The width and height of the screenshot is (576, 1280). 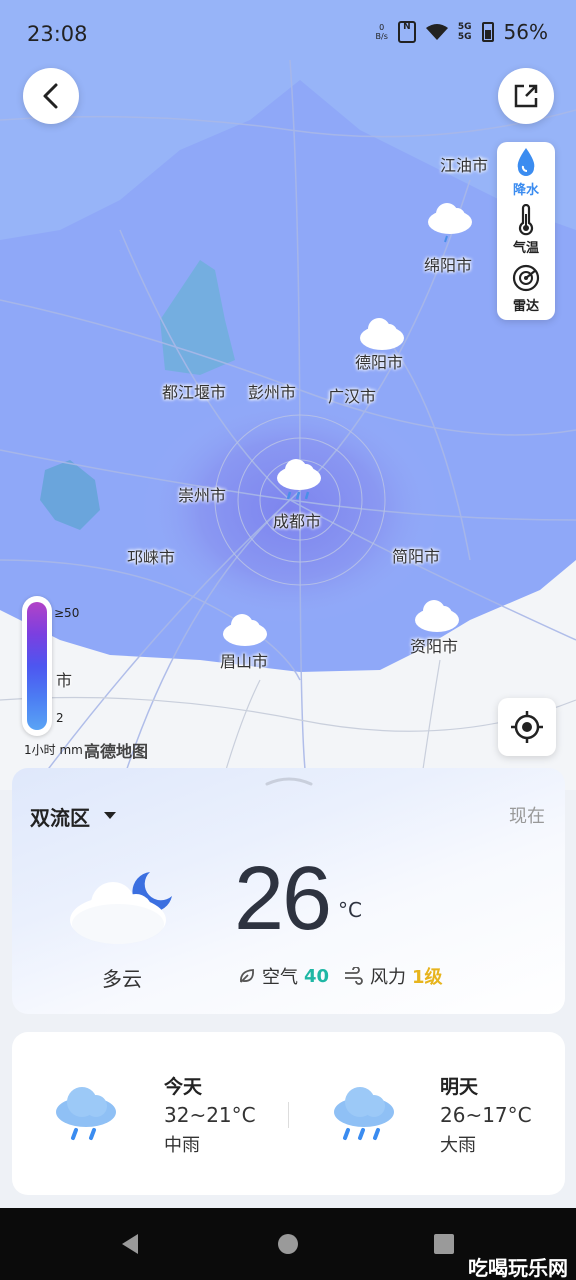 I want to click on battery-icon, so click(x=487, y=32).